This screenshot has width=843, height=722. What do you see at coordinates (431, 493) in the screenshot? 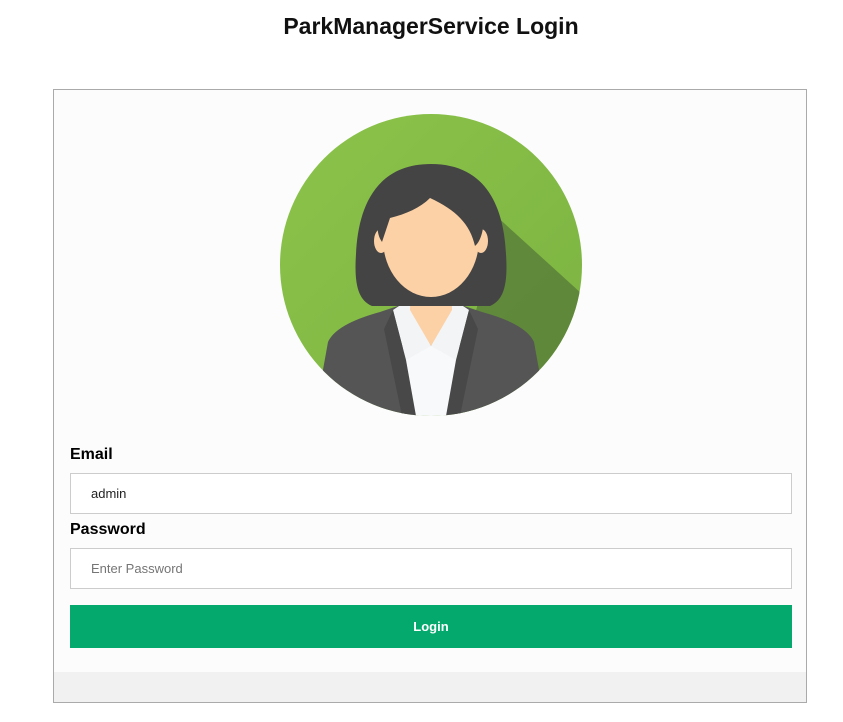
I see `email-field` at bounding box center [431, 493].